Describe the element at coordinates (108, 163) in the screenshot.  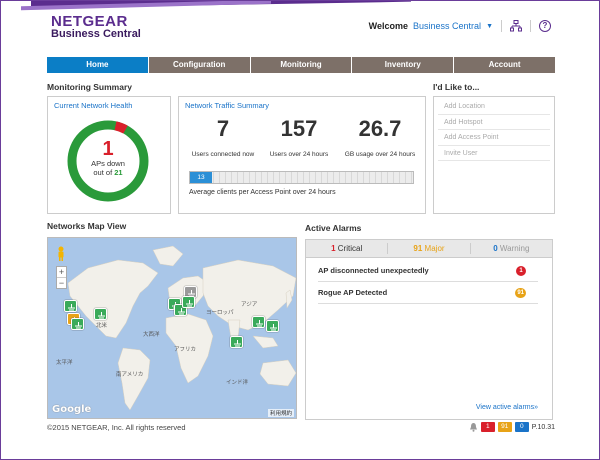
I see `aps-down-label: APs down` at that location.